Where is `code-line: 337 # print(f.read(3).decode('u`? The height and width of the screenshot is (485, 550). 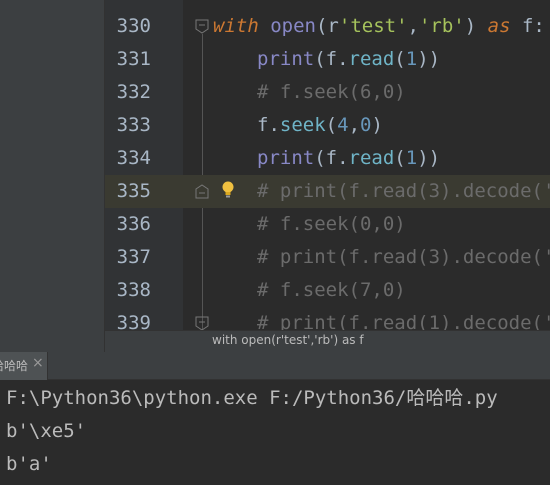
code-line: 337 # print(f.read(3).decode('u is located at coordinates (327, 257).